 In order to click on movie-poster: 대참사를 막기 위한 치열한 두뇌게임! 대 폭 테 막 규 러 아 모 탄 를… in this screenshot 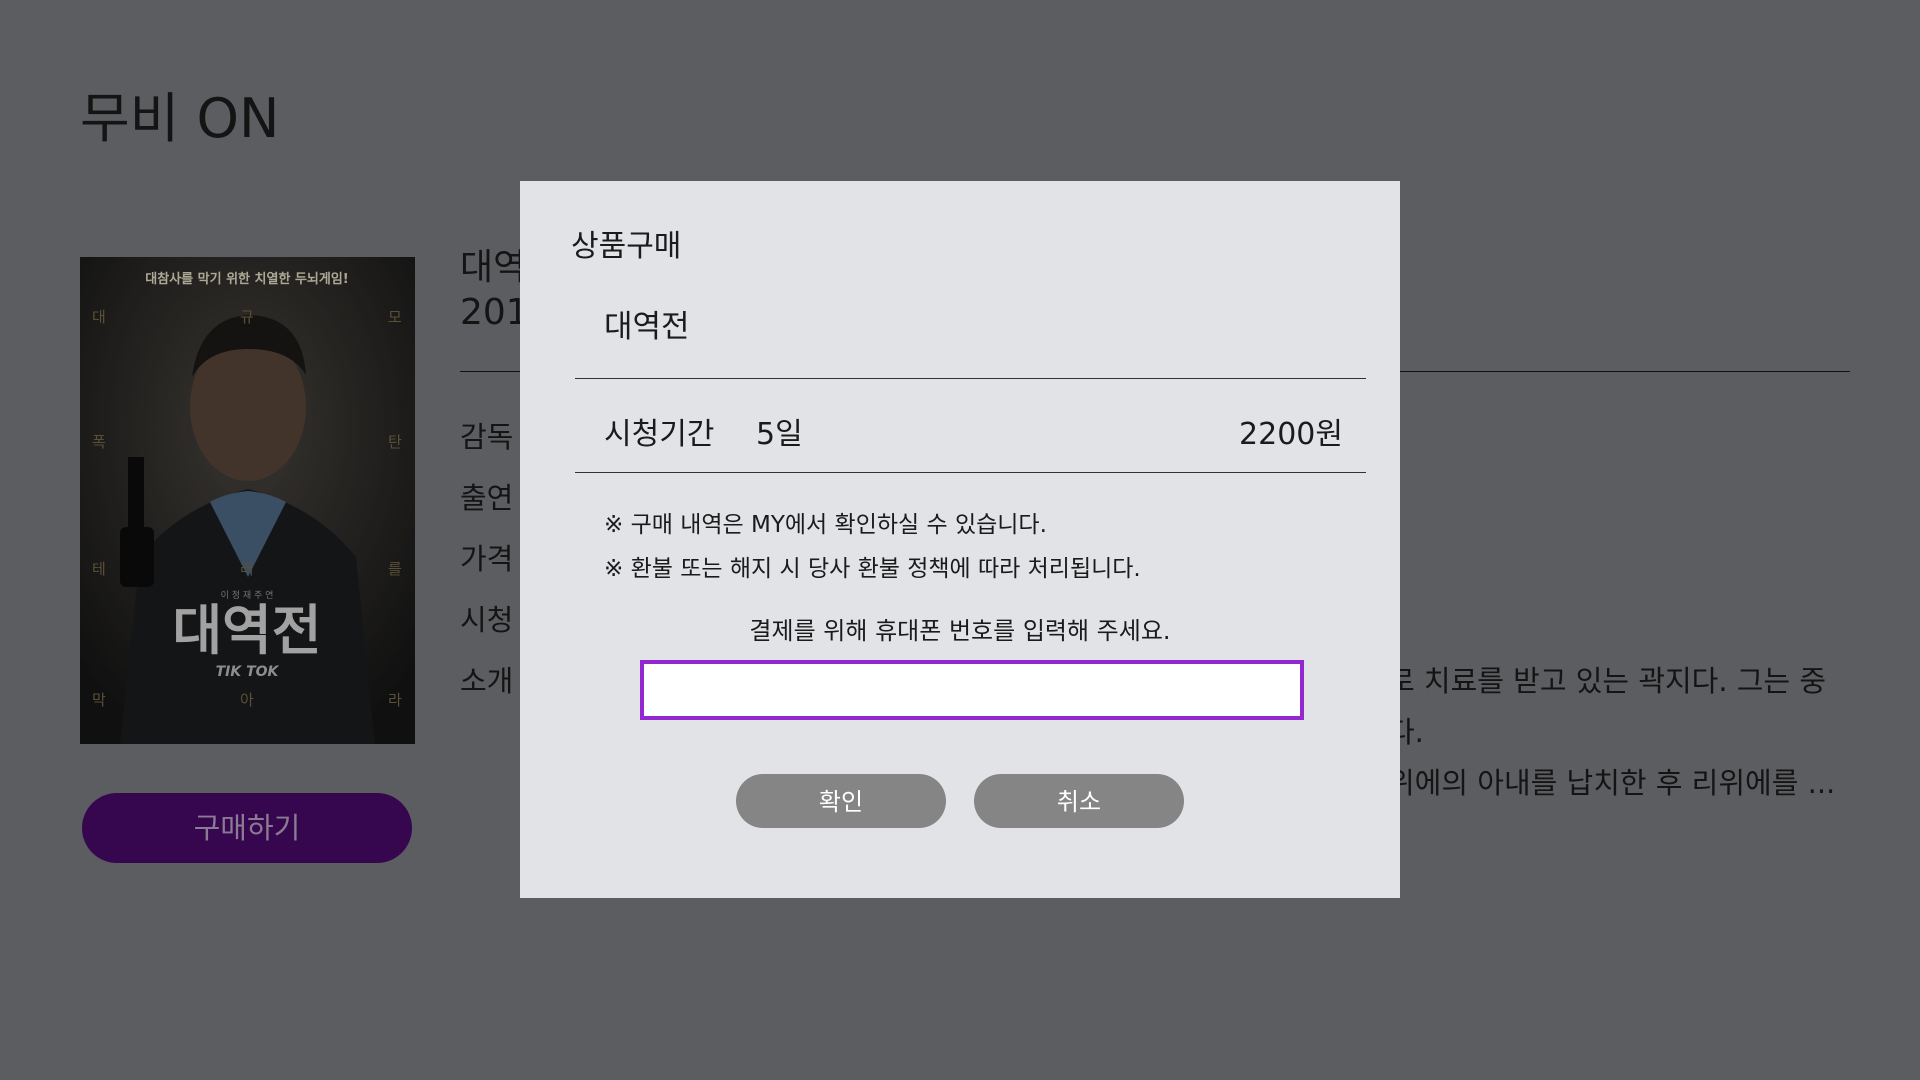, I will do `click(247, 500)`.